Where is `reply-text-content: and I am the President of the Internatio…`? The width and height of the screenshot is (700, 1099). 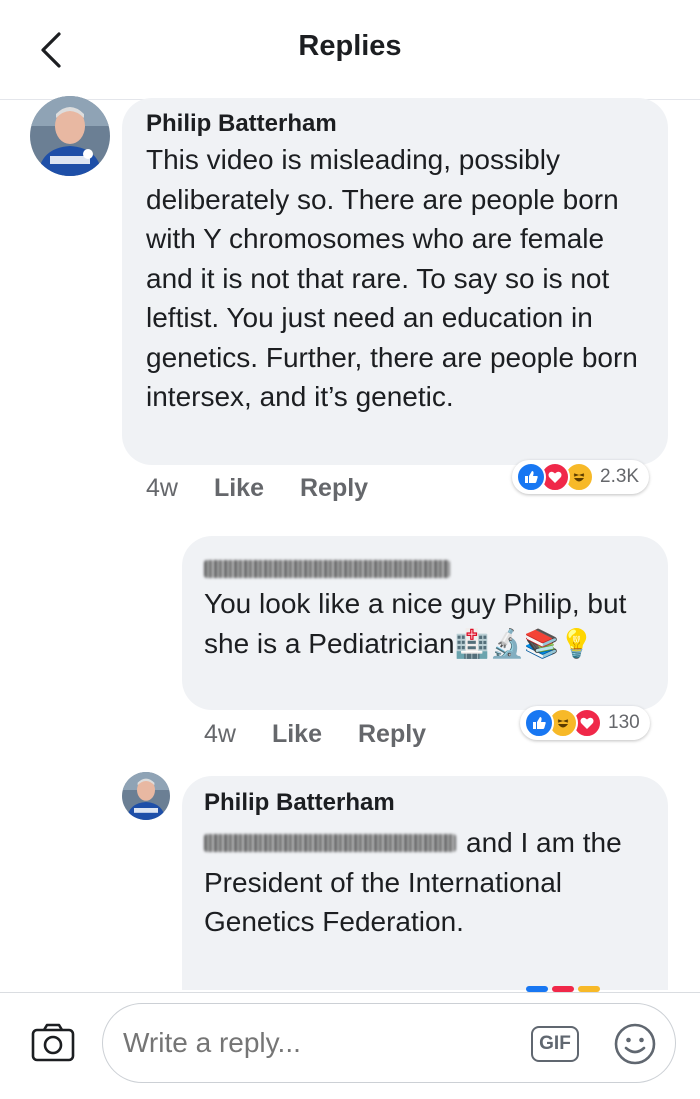 reply-text-content: and I am the President of the Internatio… is located at coordinates (413, 882).